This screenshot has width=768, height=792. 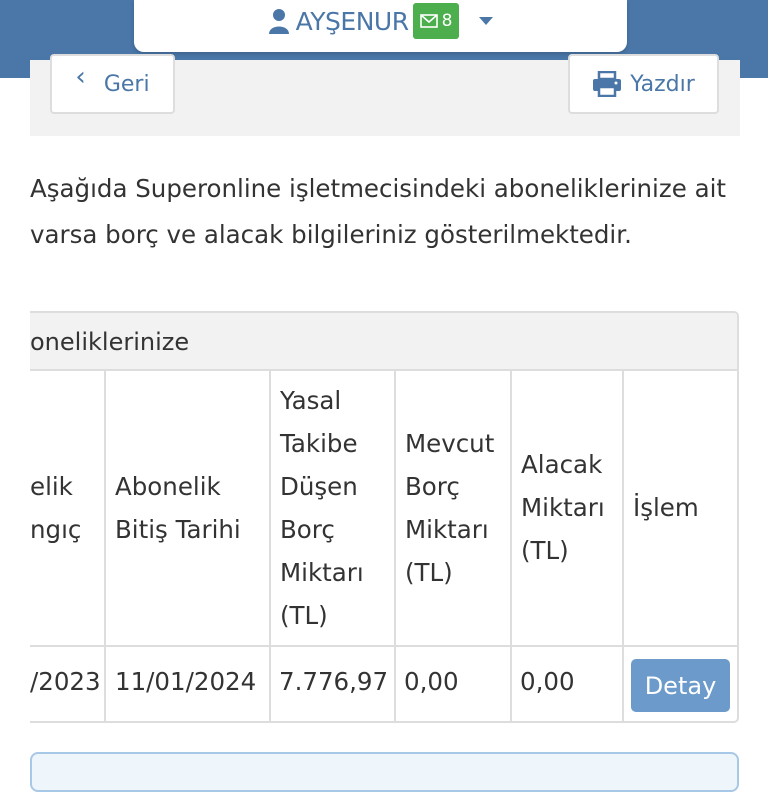 What do you see at coordinates (168, 486) in the screenshot?
I see `column-header-end-line1: Abonelik` at bounding box center [168, 486].